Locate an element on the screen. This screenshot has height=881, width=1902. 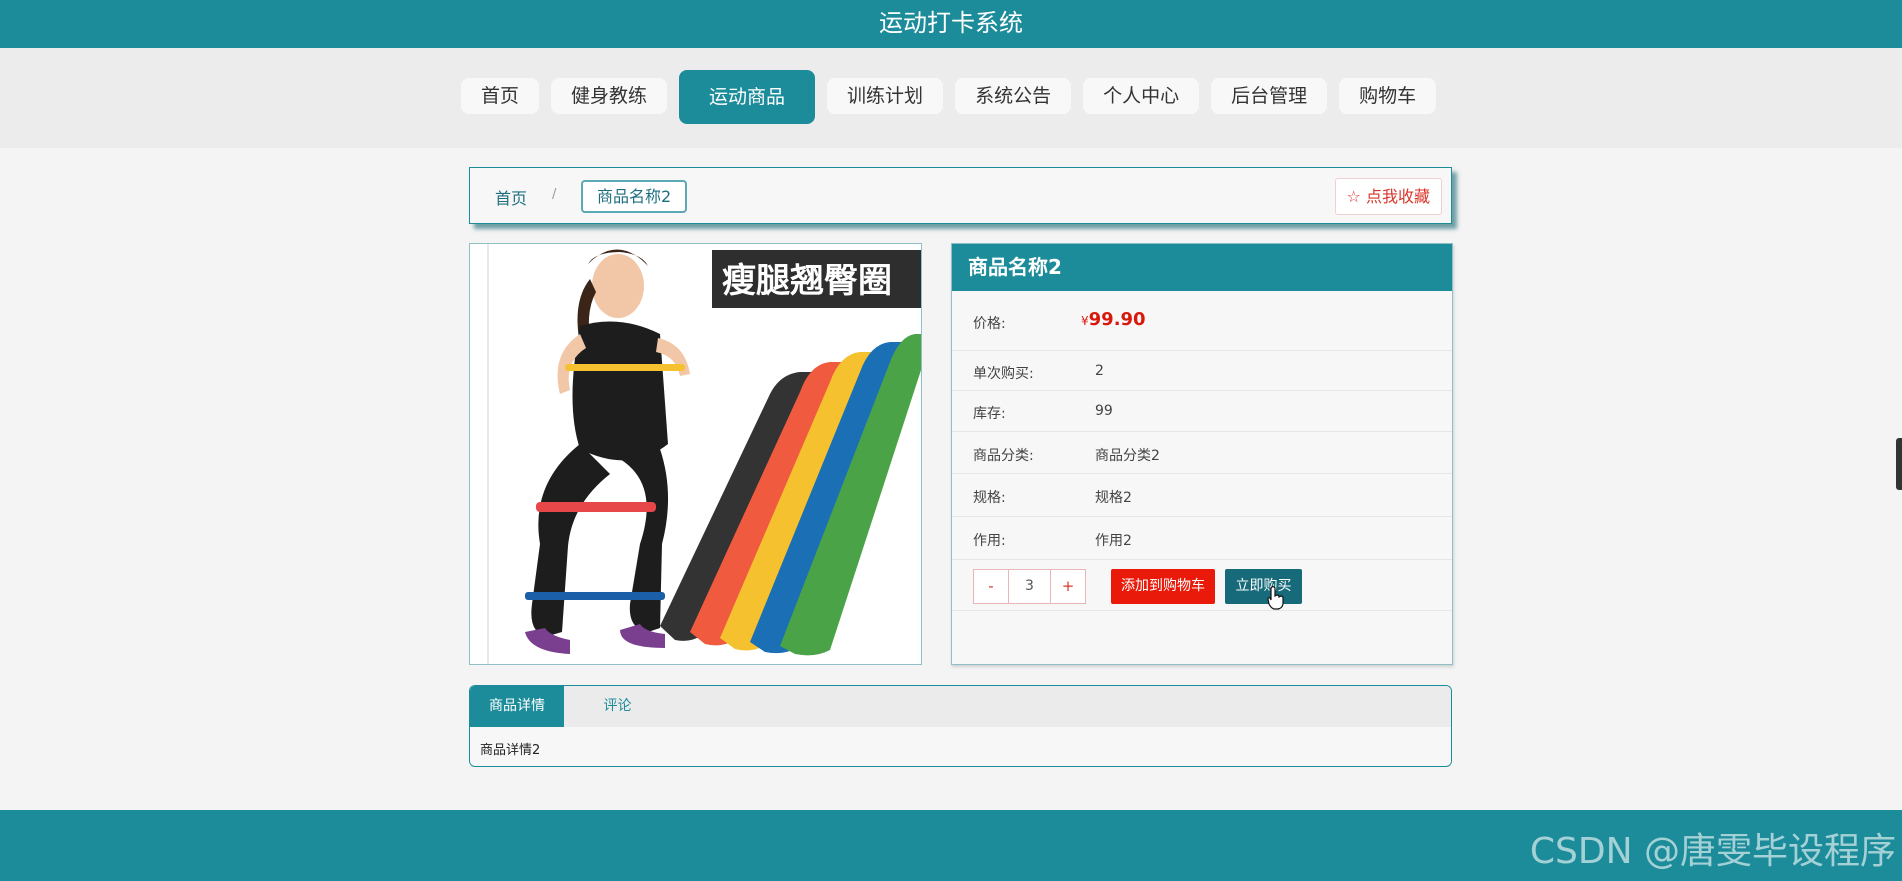
quantity-stepper: - 3 + is located at coordinates (1029, 586).